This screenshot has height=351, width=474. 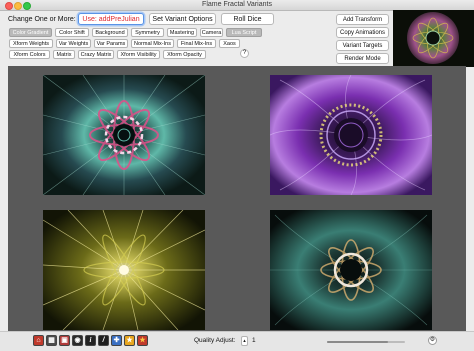 I want to click on category-background: Background, so click(x=110, y=32).